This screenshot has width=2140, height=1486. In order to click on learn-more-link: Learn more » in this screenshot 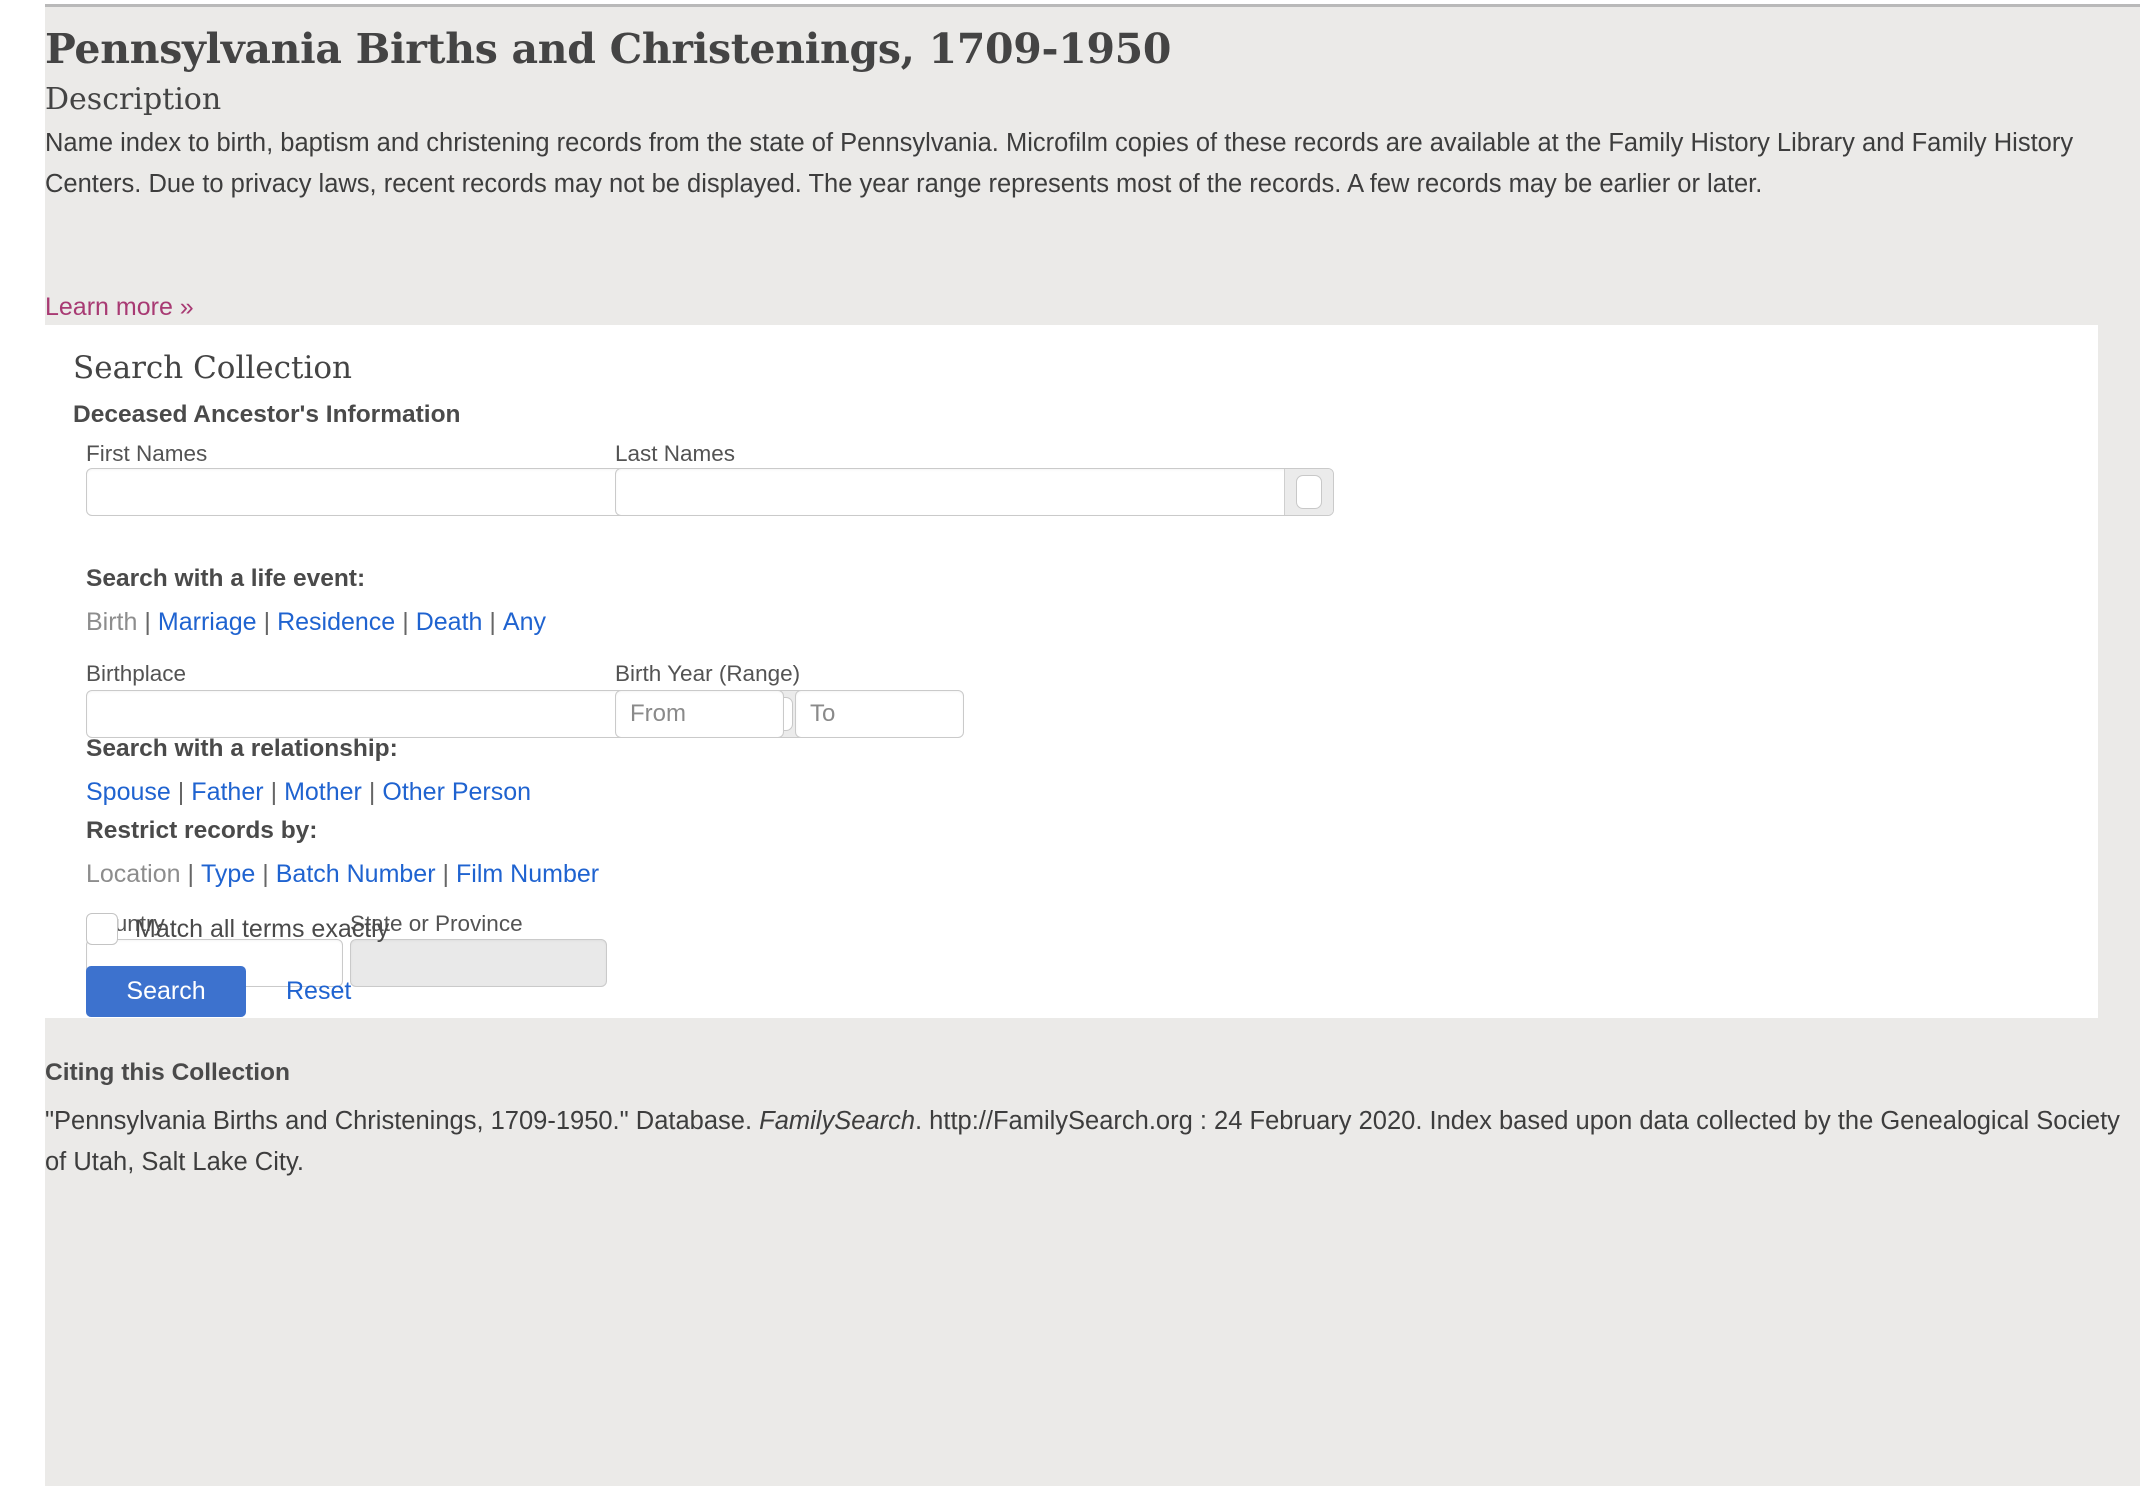, I will do `click(119, 307)`.